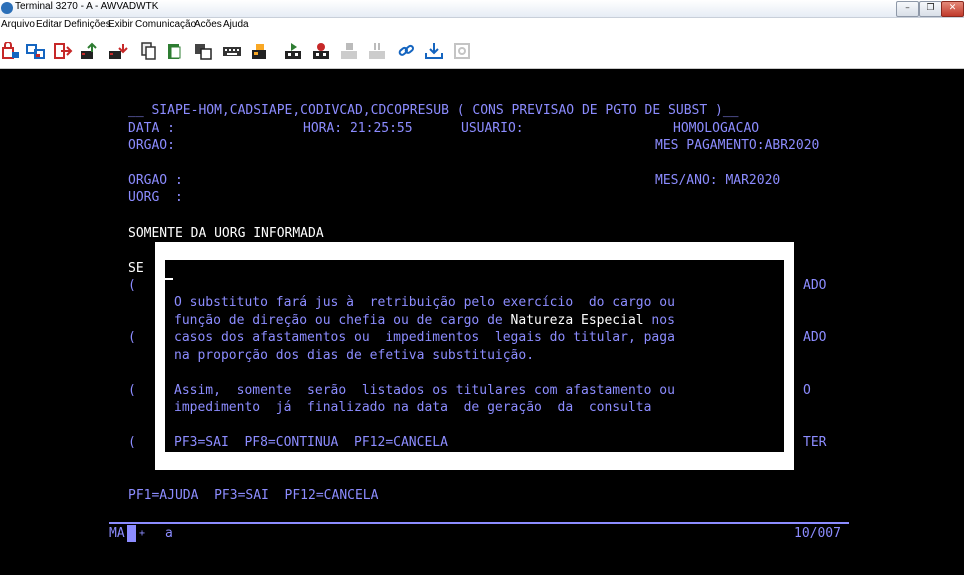 The image size is (964, 575). What do you see at coordinates (203, 51) in the screenshot?
I see `print-icon` at bounding box center [203, 51].